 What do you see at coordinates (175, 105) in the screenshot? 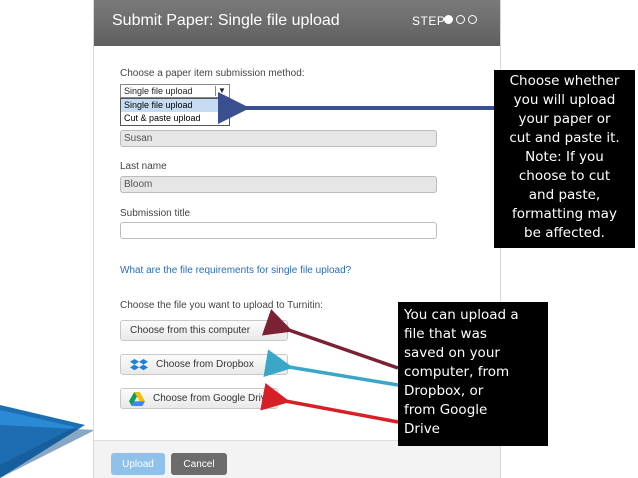
I see `method-option-single: Single file upload` at bounding box center [175, 105].